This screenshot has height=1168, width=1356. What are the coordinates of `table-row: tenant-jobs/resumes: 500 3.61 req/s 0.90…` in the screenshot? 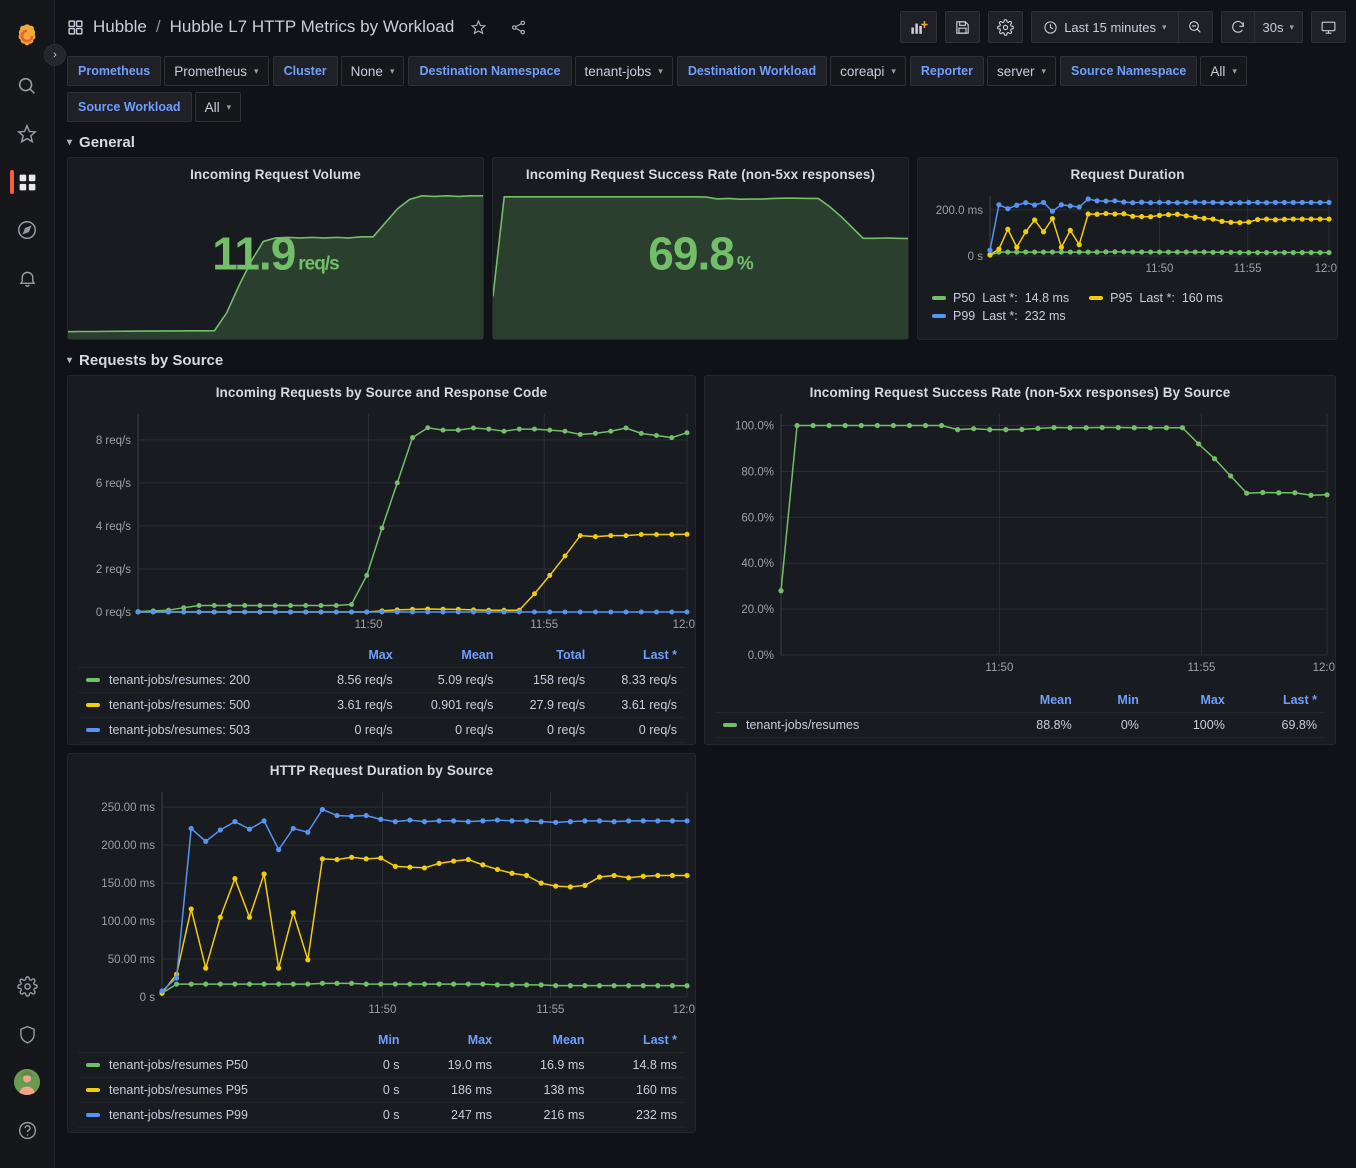 It's located at (381, 705).